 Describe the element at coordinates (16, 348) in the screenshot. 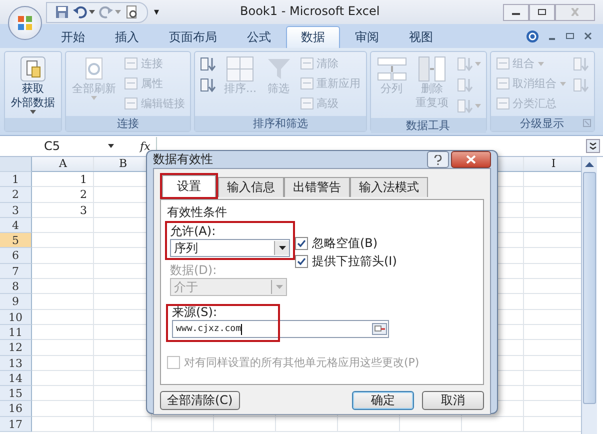

I see `row-header: 12` at that location.